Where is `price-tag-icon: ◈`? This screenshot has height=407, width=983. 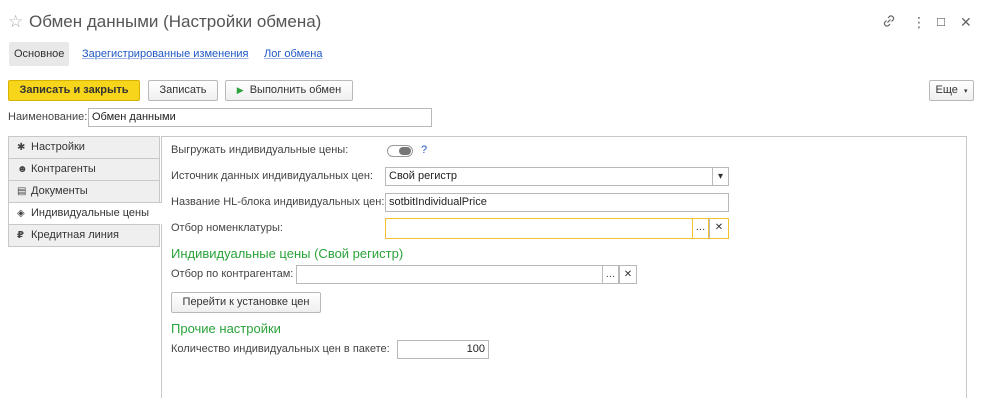 price-tag-icon: ◈ is located at coordinates (21, 213).